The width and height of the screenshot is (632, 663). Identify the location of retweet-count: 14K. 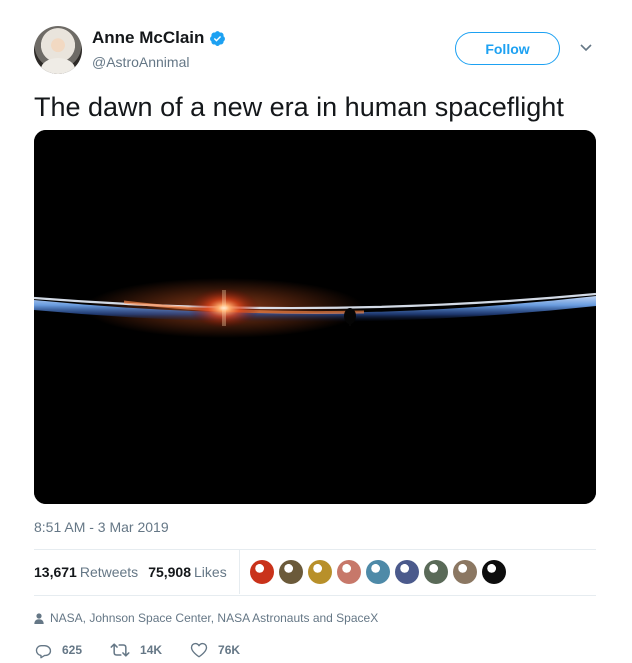
(151, 650).